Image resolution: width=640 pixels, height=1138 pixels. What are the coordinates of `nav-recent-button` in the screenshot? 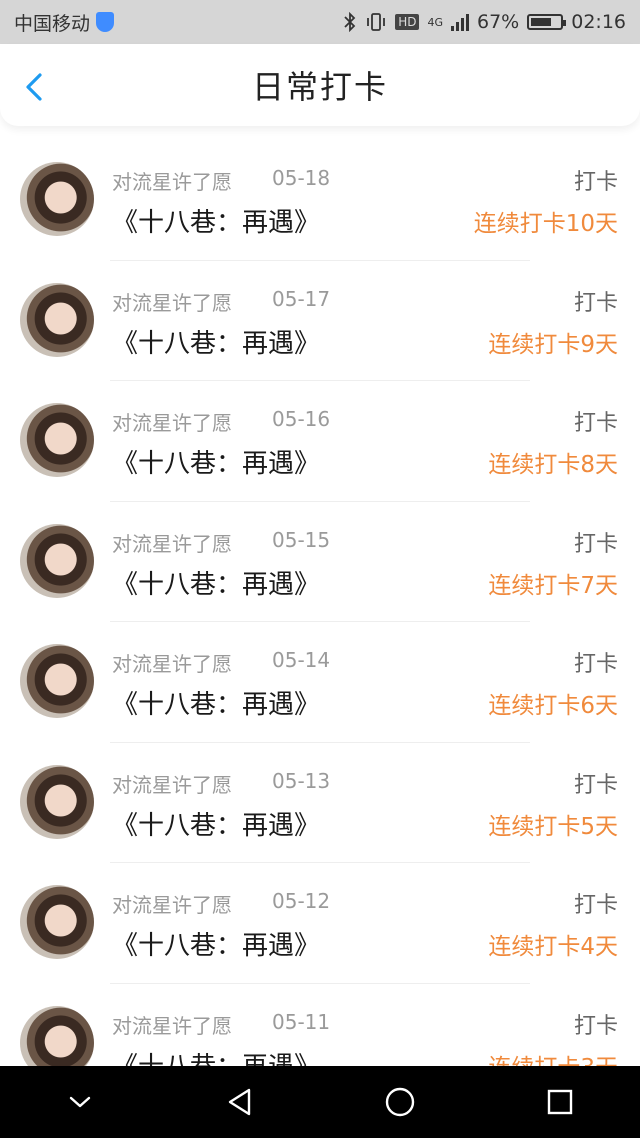 It's located at (560, 1102).